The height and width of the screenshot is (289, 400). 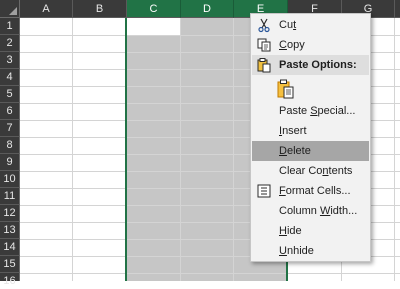 I want to click on row-header: 15, so click(x=10, y=264).